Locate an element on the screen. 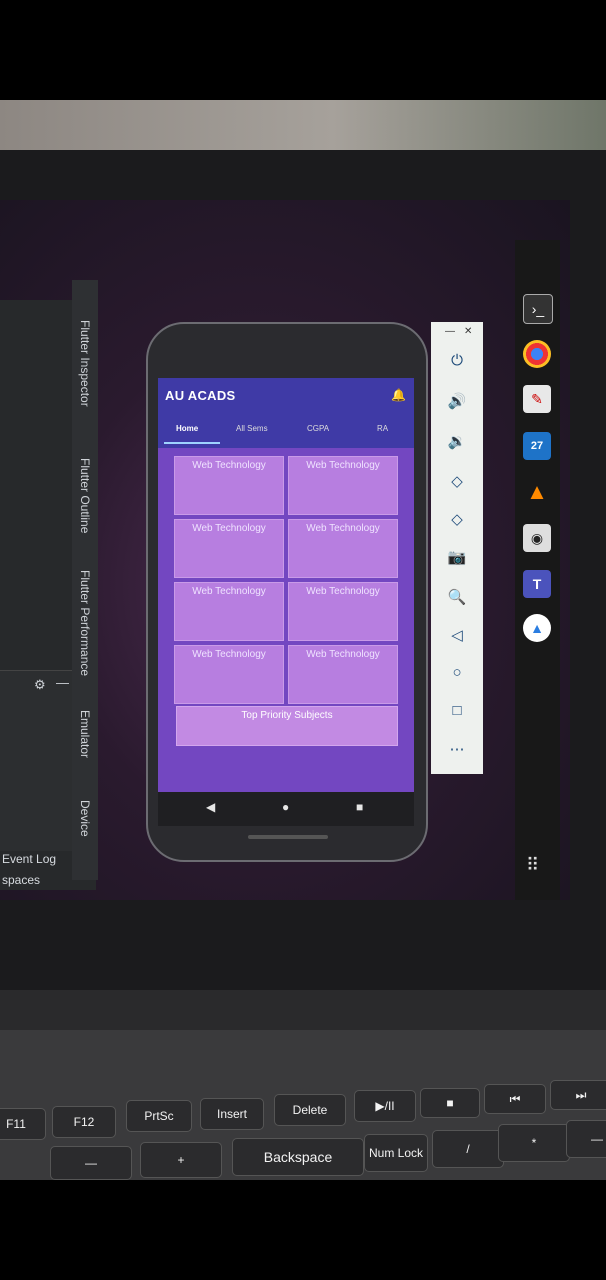 This screenshot has height=1280, width=606. key-plus: + is located at coordinates (181, 1160).